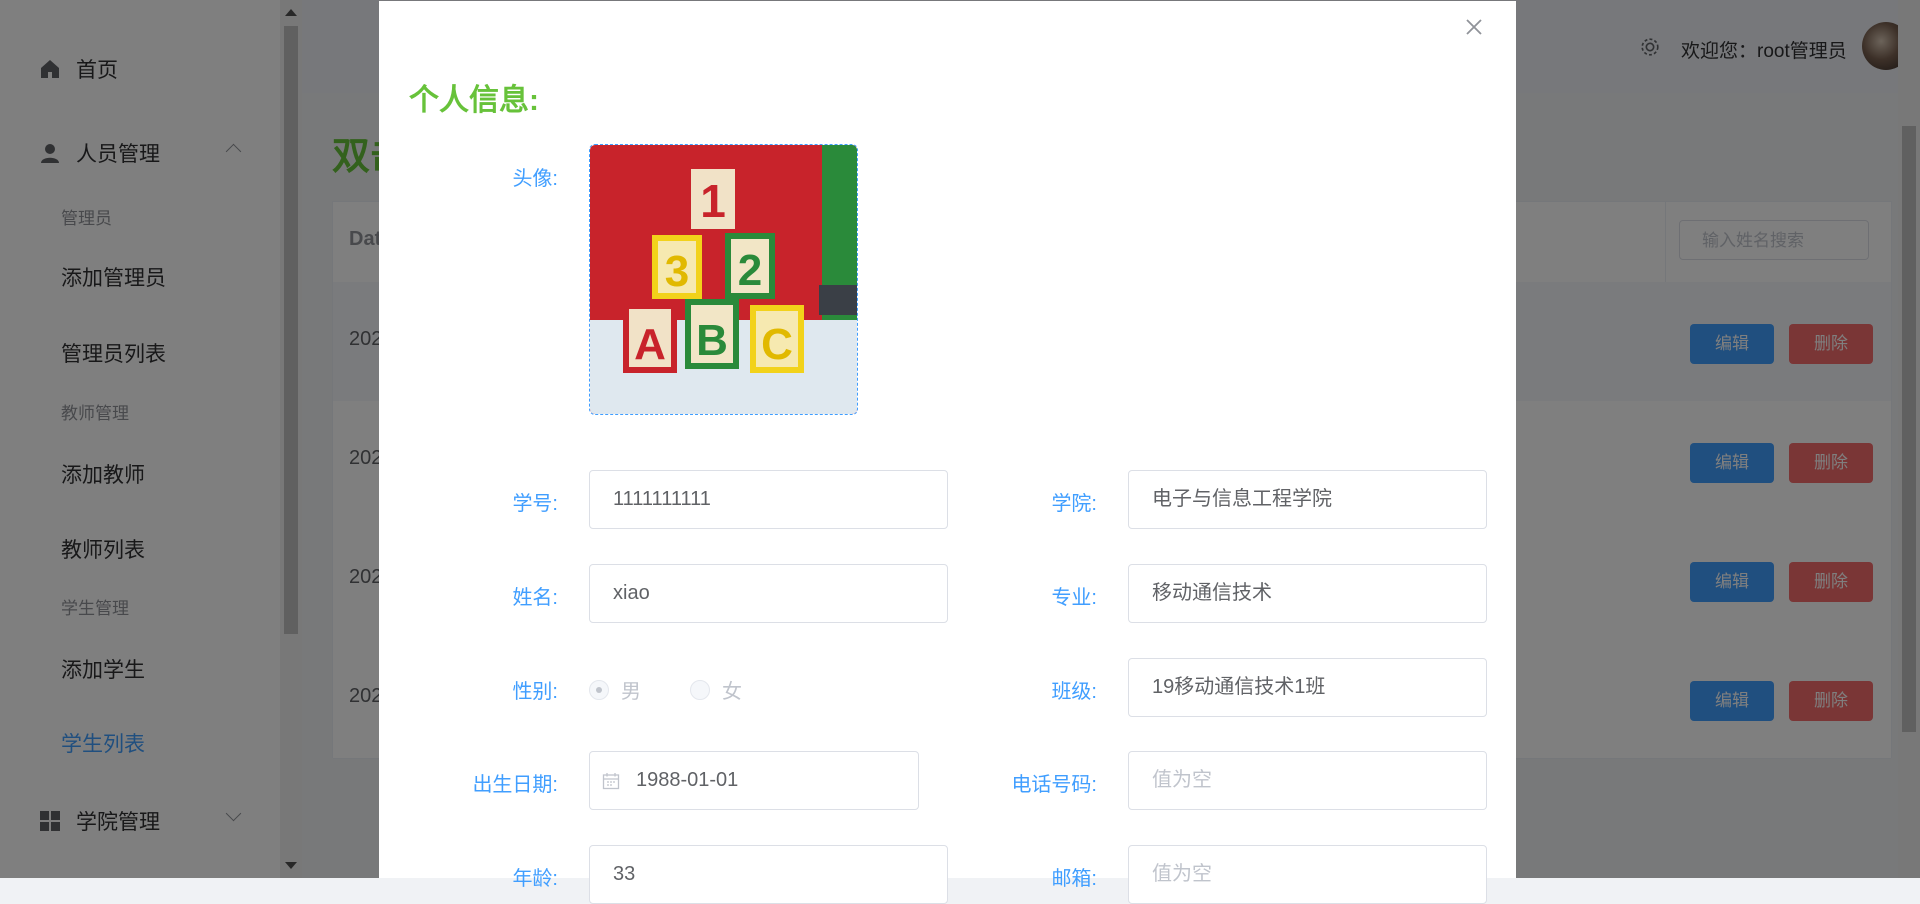  I want to click on svg-text: A, so click(650, 344).